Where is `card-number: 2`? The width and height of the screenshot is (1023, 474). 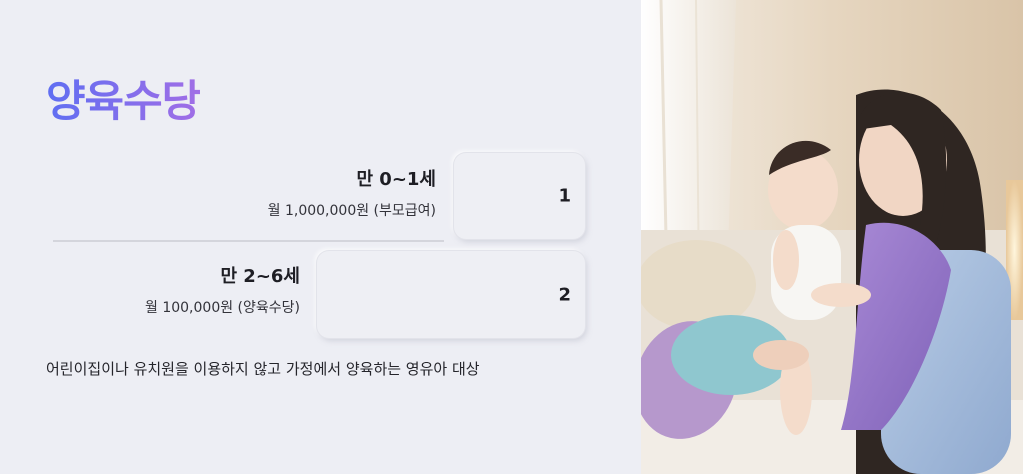 card-number: 2 is located at coordinates (564, 294).